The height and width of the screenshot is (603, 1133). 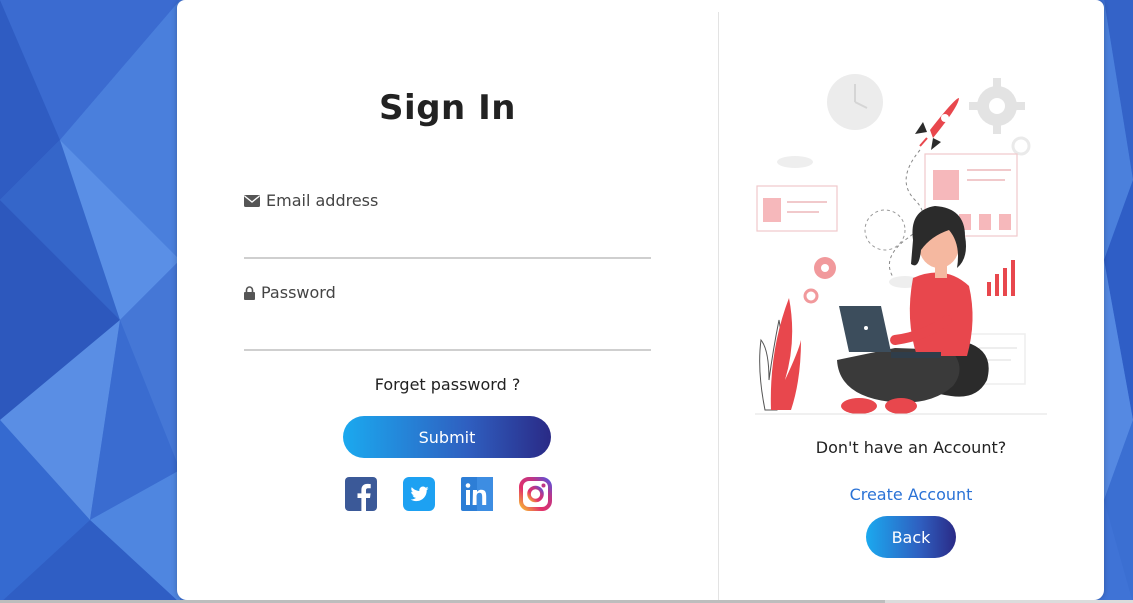 I want to click on password-label: Password, so click(x=290, y=292).